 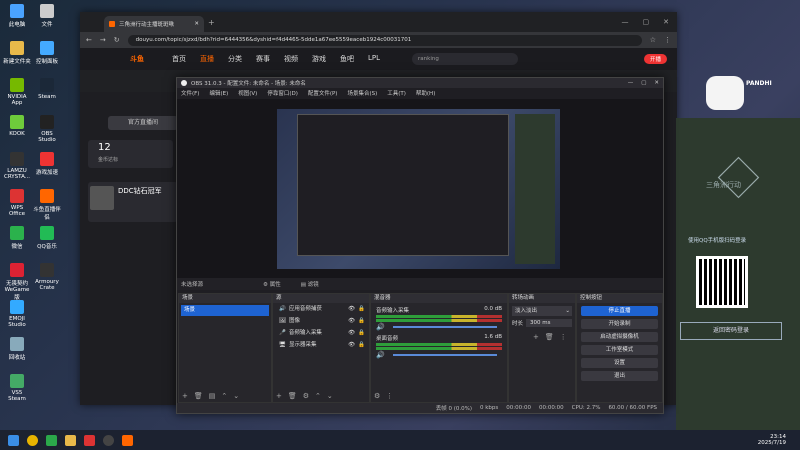 What do you see at coordinates (89, 40) in the screenshot?
I see `back-icon: ←` at bounding box center [89, 40].